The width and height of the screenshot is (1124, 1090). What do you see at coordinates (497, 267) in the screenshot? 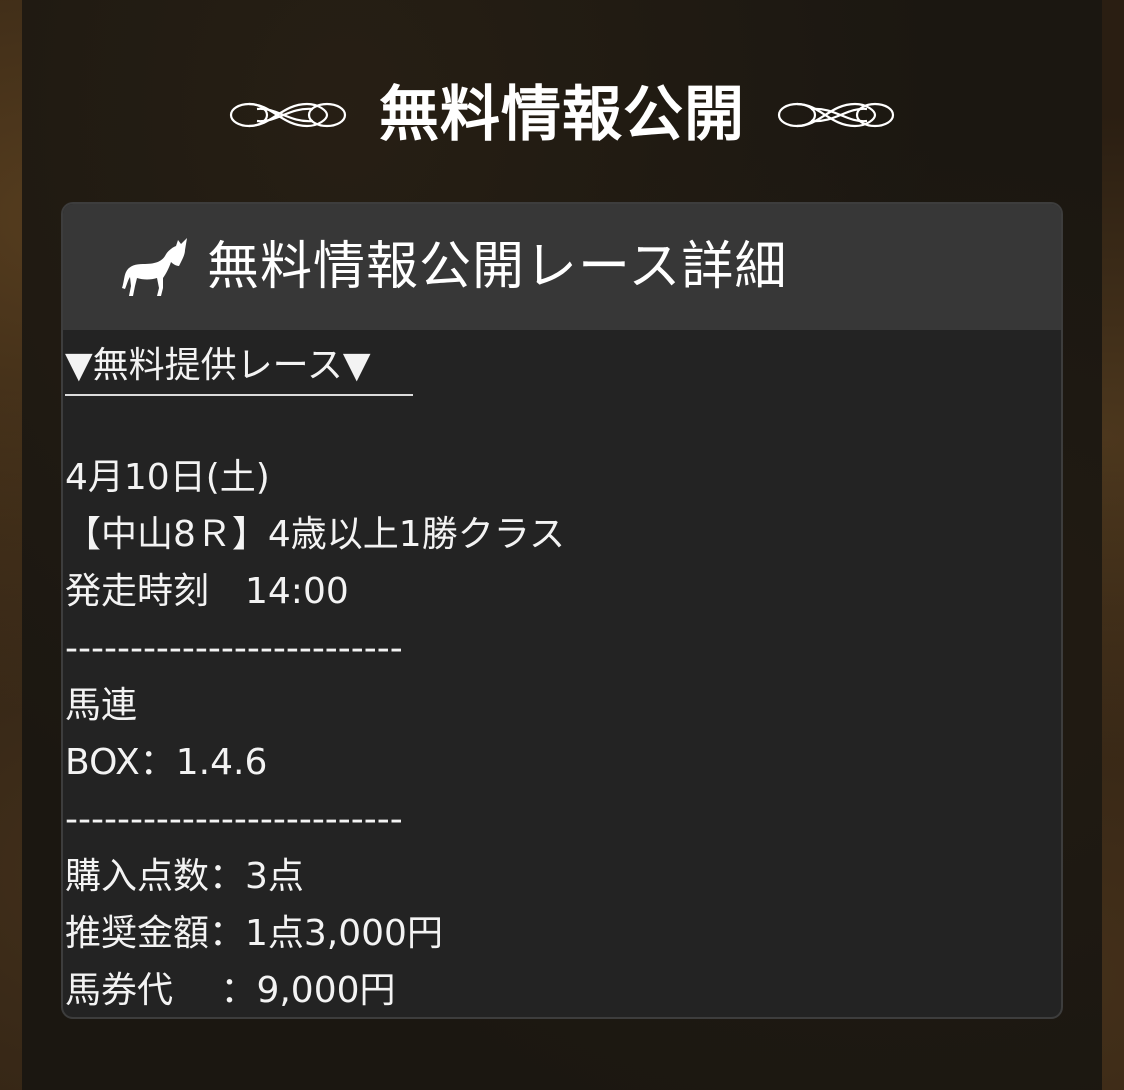
I see `card-title: 無料情報公開レース詳細` at bounding box center [497, 267].